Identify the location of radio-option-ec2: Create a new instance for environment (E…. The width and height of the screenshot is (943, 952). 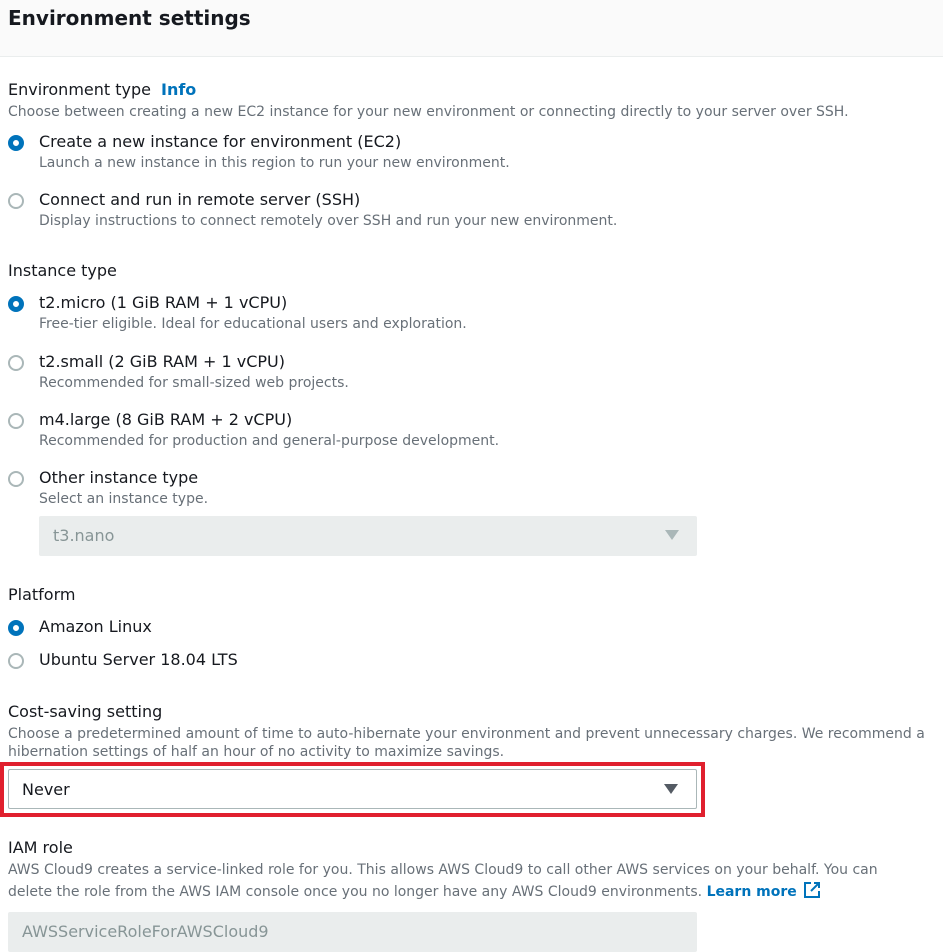
(458, 152).